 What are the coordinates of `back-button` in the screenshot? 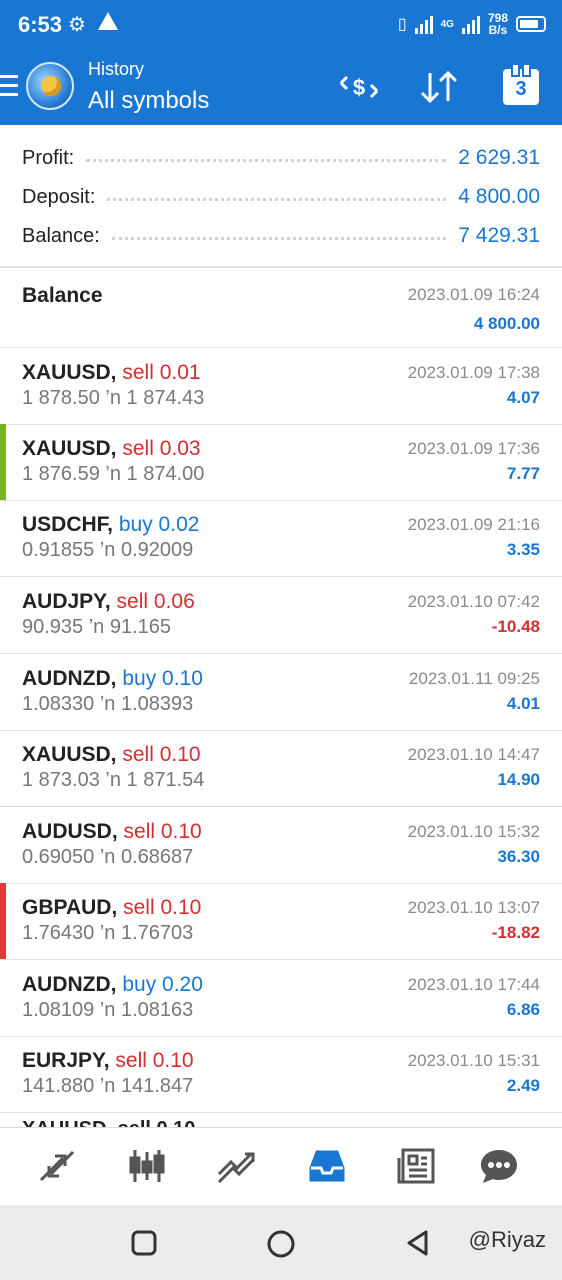 It's located at (418, 1245).